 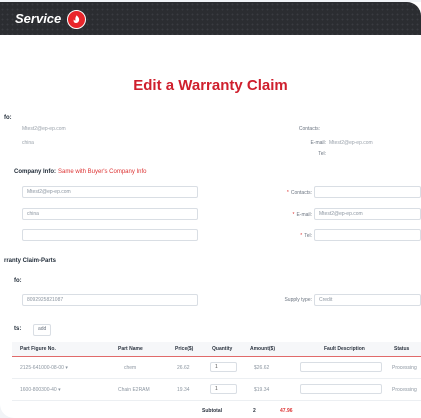 What do you see at coordinates (44, 129) in the screenshot?
I see `buyer-email-text: Mtest2@ep-ep.com` at bounding box center [44, 129].